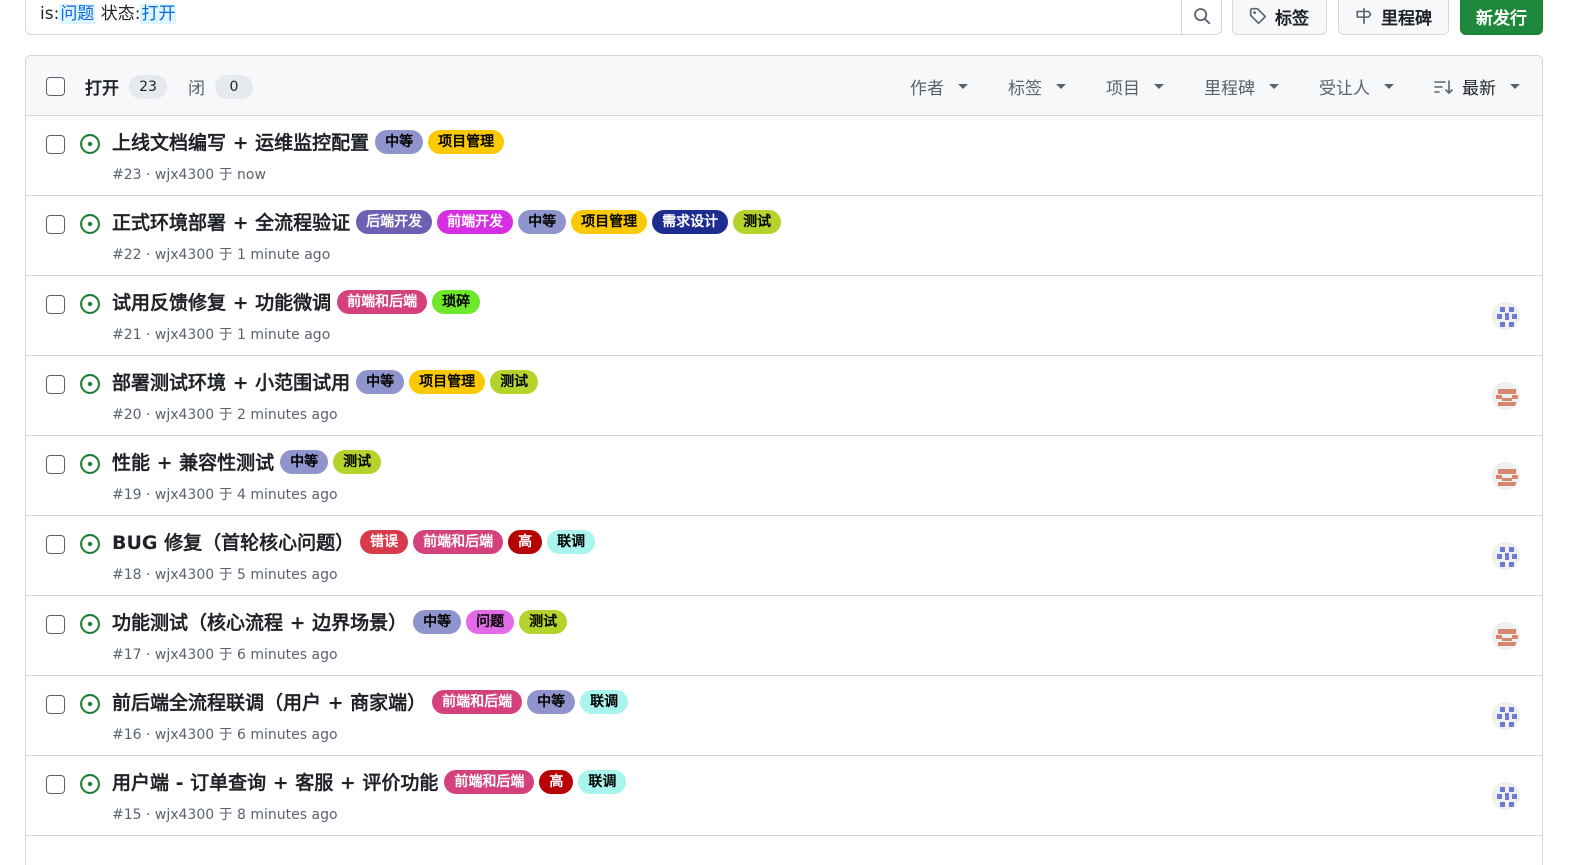 This screenshot has height=865, width=1591. What do you see at coordinates (784, 156) in the screenshot?
I see `issue-row: 上线文档编写 + 运维监控配置 中等 项目管理 #23 · wjx4300 于 now` at bounding box center [784, 156].